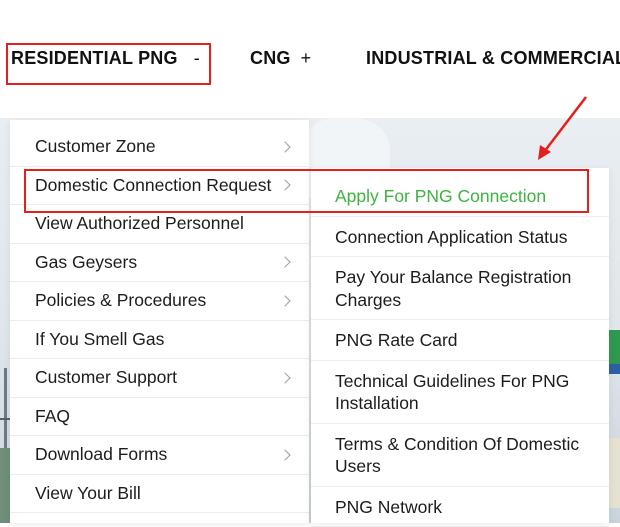 The image size is (620, 527). What do you see at coordinates (388, 507) in the screenshot?
I see `submenu-item-label: PNG Network` at bounding box center [388, 507].